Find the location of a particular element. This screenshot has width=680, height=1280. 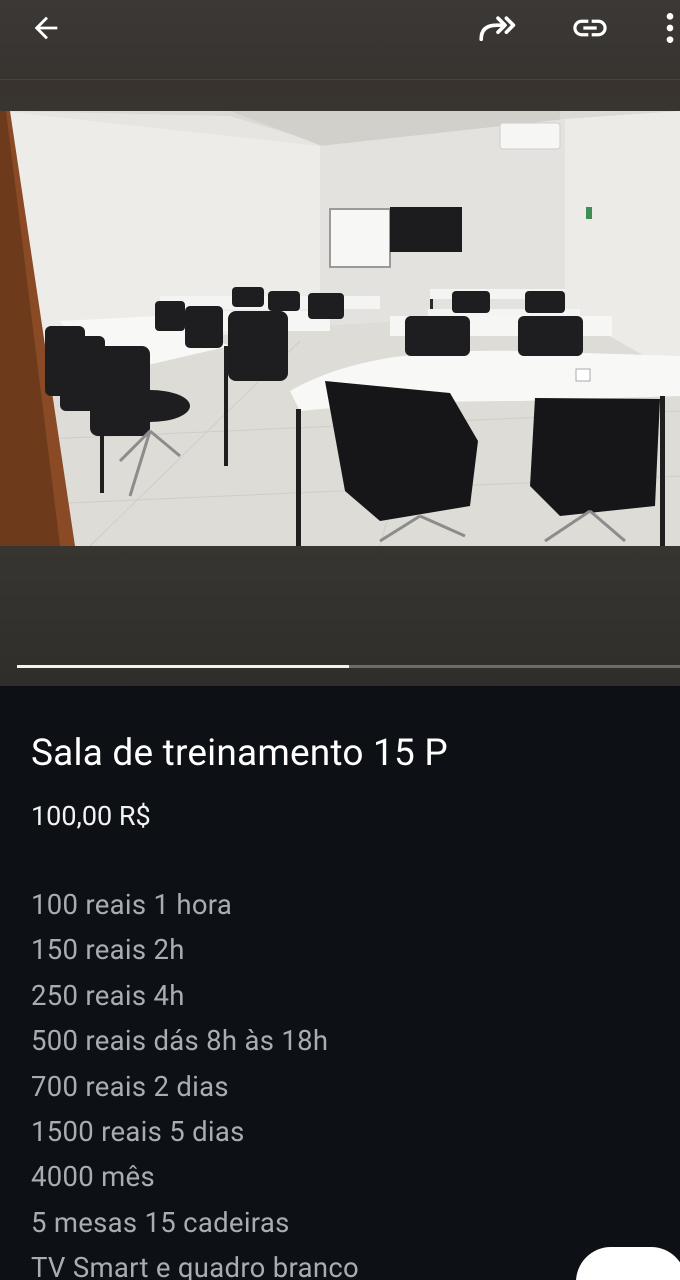

description-line: 5 mesas 15 cadeiras is located at coordinates (160, 1222).